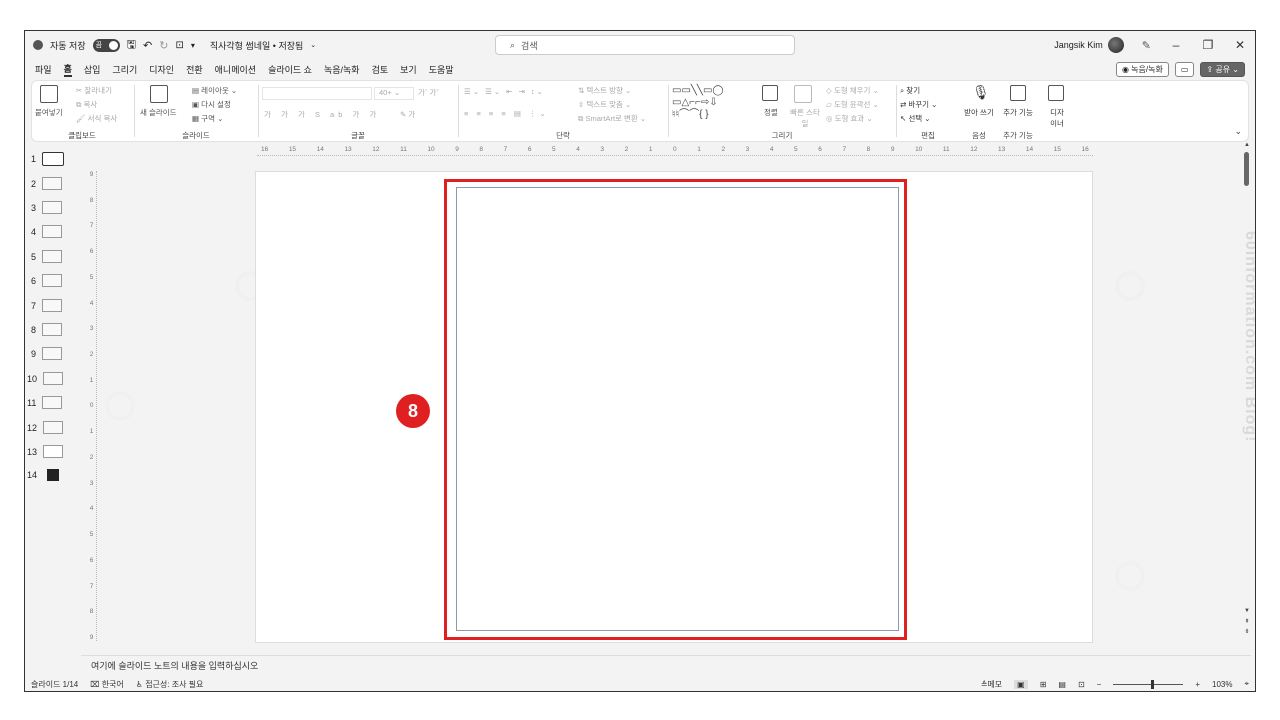  Describe the element at coordinates (211, 104) in the screenshot. I see `reset-button: ▣ 다시 설정` at that location.